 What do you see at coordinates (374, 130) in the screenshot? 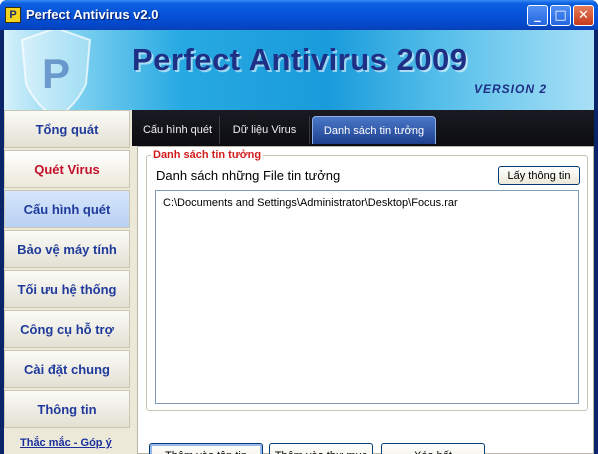
I see `tab-trusted-list: Danh sách tin tưởng` at bounding box center [374, 130].